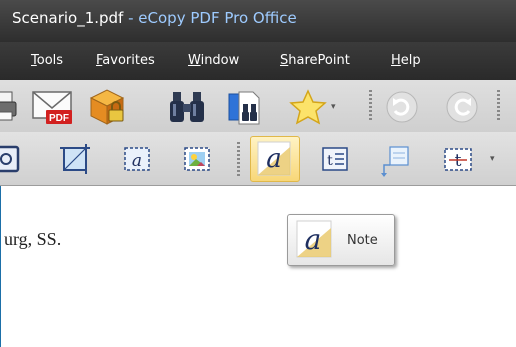  What do you see at coordinates (33, 239) in the screenshot?
I see `document-text: urg, SS.` at bounding box center [33, 239].